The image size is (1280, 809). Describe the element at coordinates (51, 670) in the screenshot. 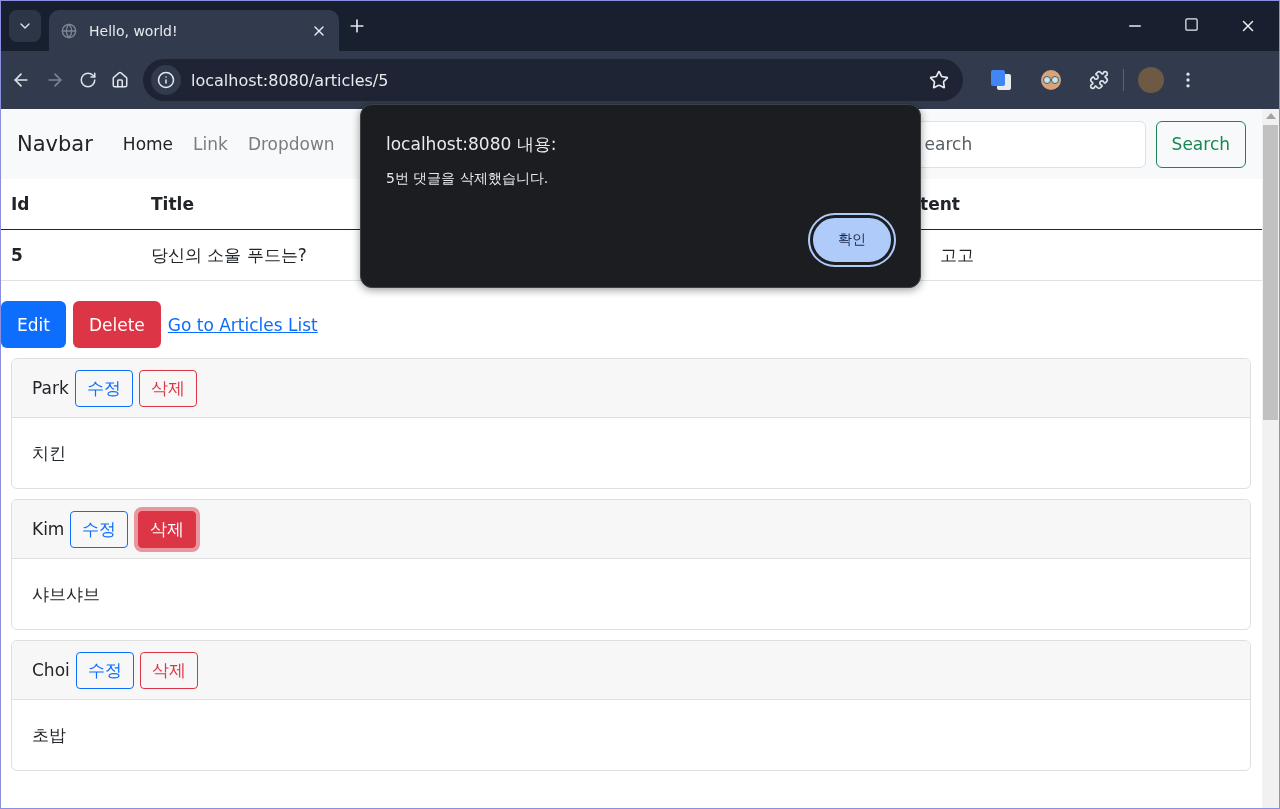

I see `comment-author: Choi` at that location.